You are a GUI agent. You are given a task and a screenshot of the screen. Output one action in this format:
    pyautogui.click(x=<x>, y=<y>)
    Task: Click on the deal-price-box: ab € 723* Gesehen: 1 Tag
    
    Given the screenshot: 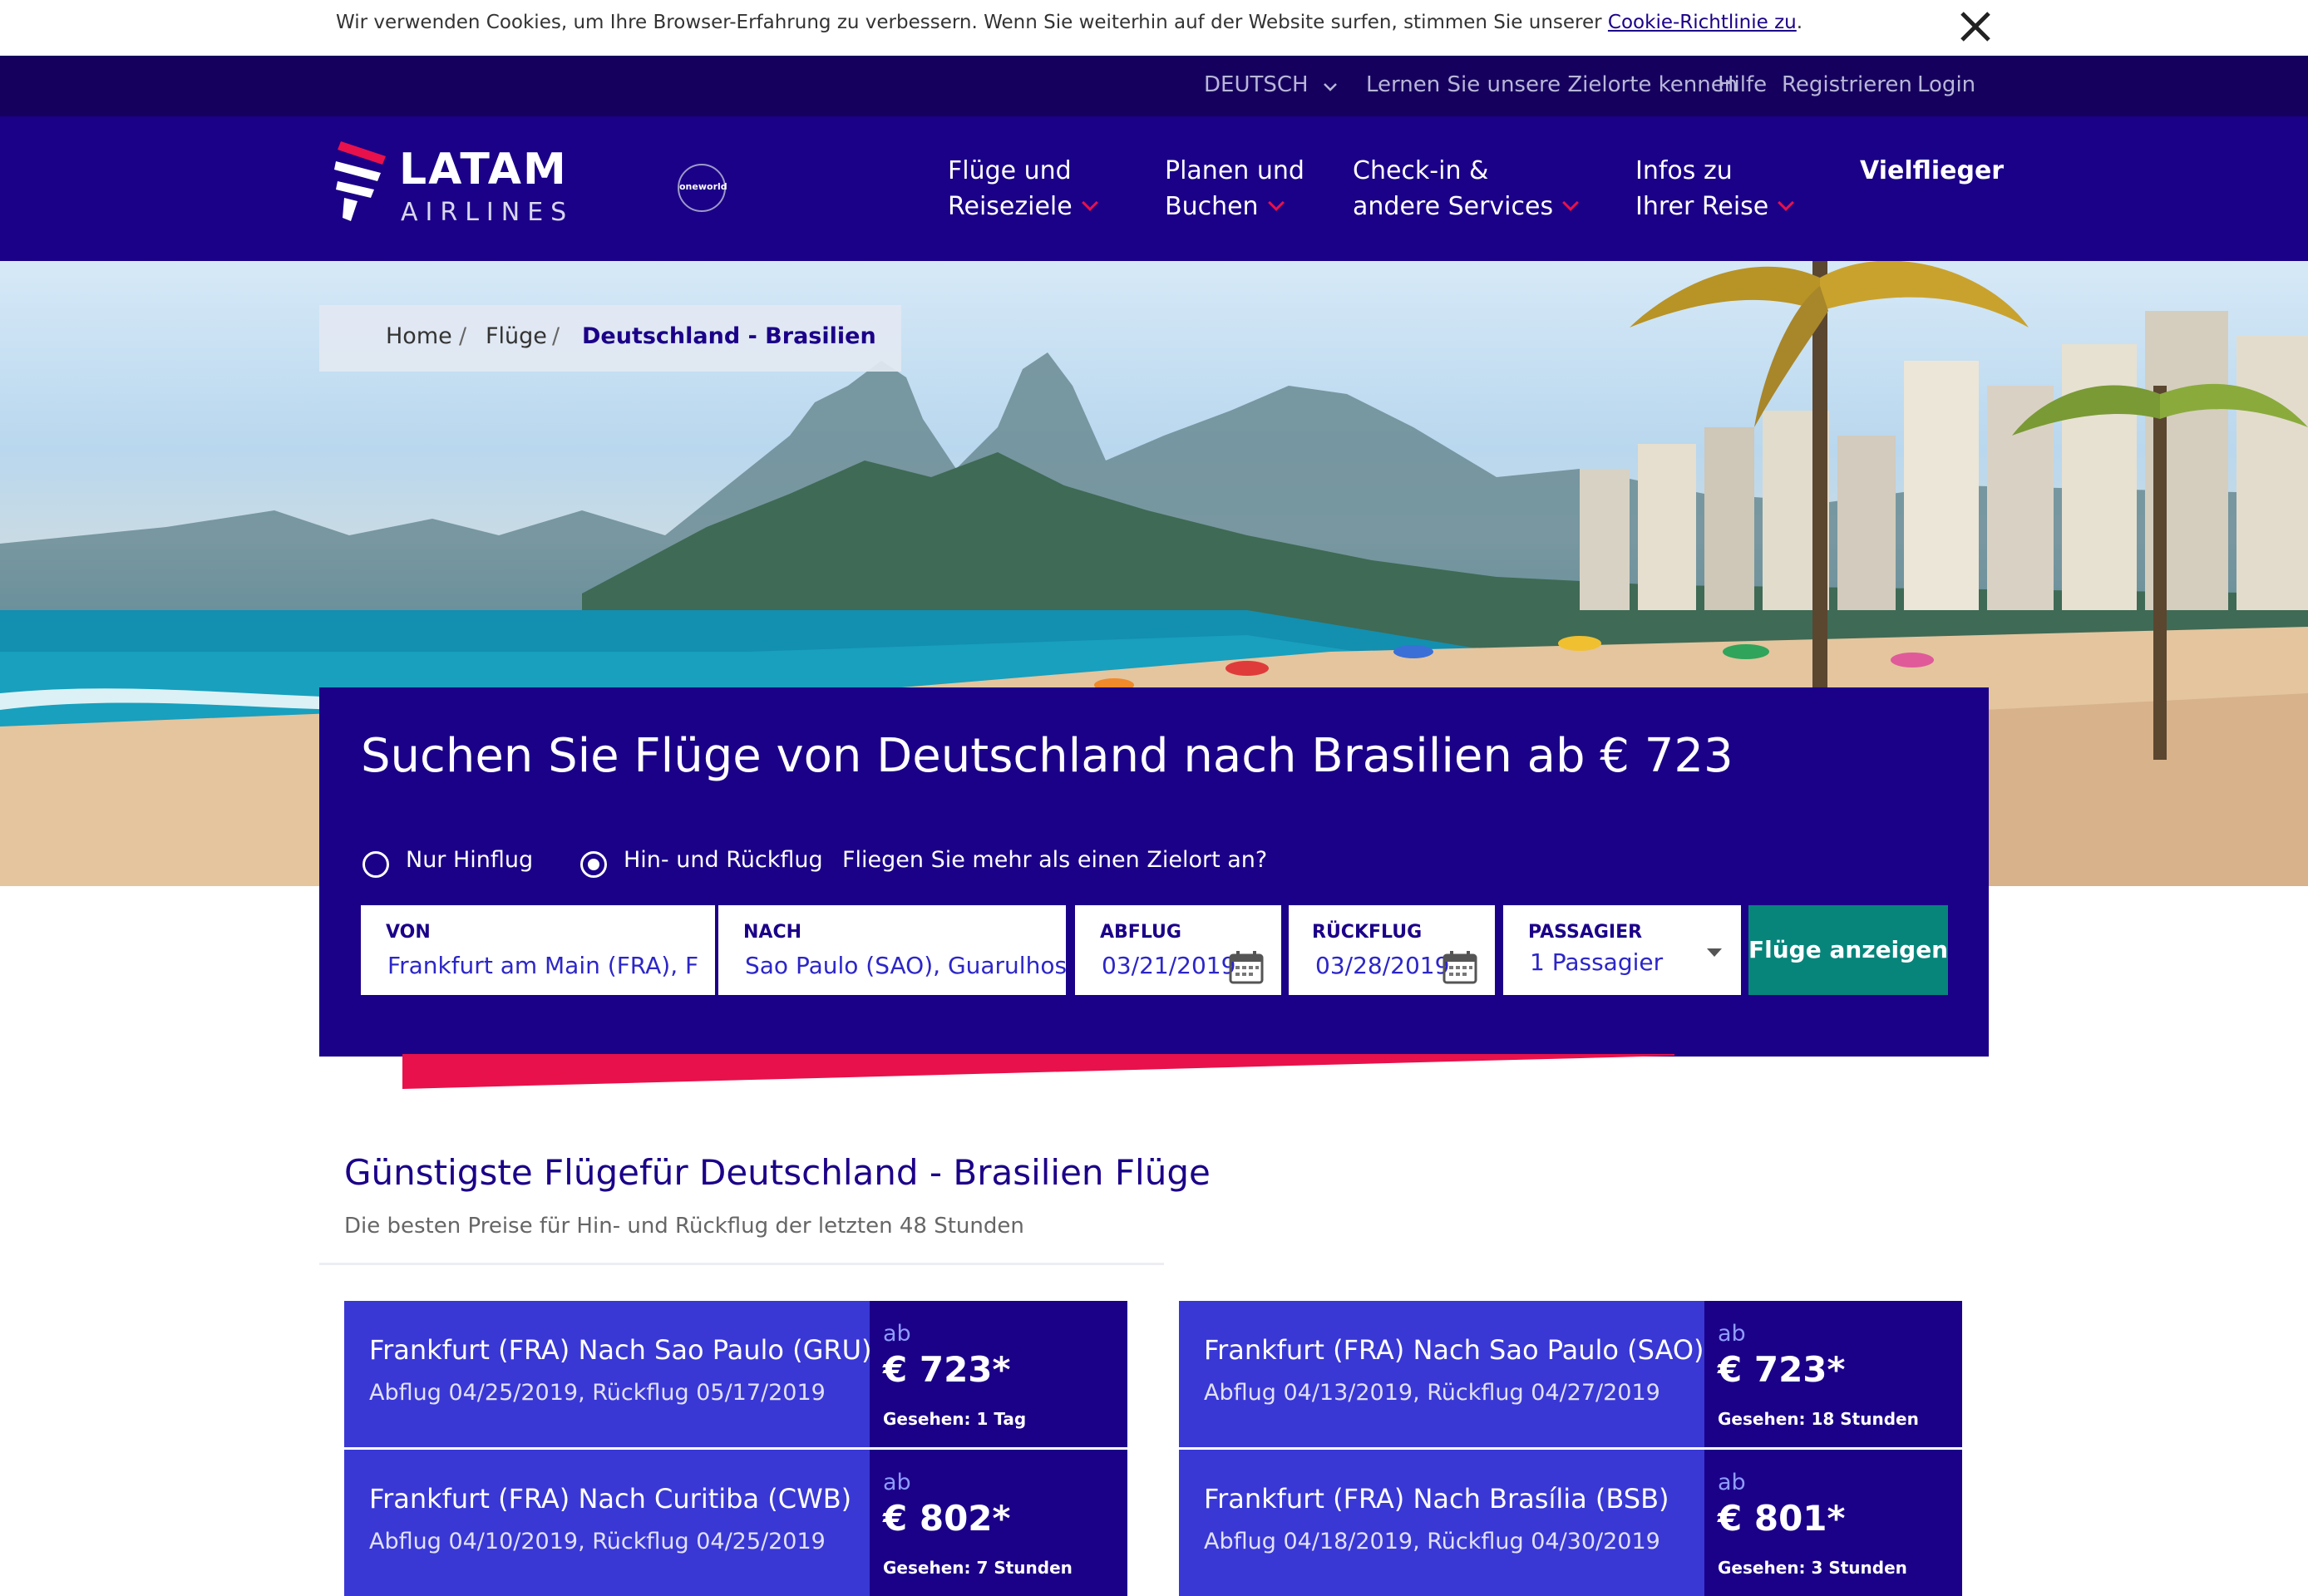 What is the action you would take?
    pyautogui.click(x=999, y=1374)
    